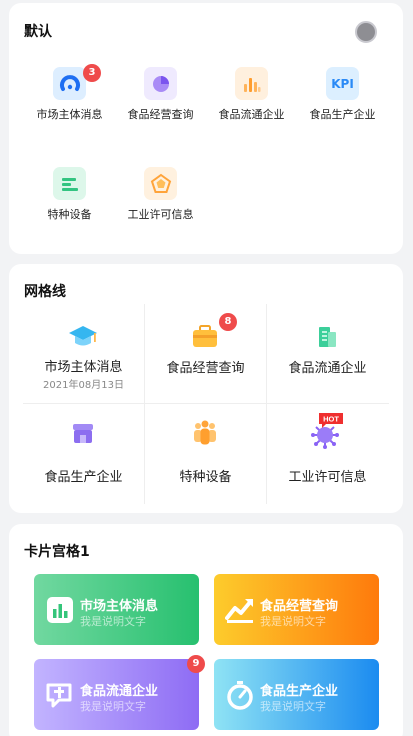 The width and height of the screenshot is (413, 736). I want to click on grid-item-market-entity: 3 市场主体消息, so click(69, 95).